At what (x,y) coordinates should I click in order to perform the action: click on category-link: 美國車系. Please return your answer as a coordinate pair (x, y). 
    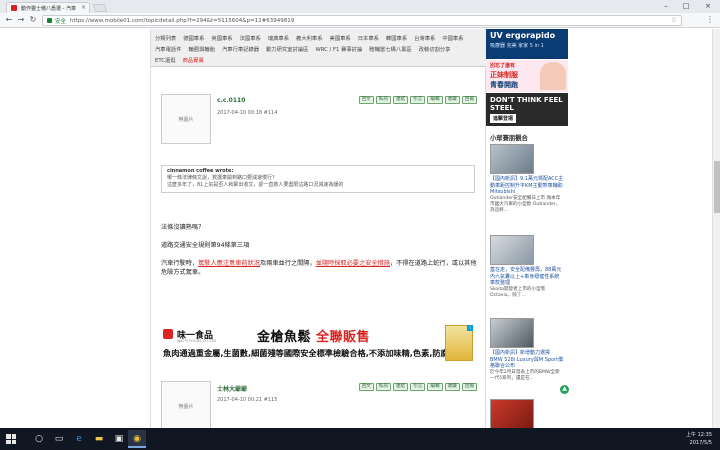
    Looking at the image, I should click on (340, 38).